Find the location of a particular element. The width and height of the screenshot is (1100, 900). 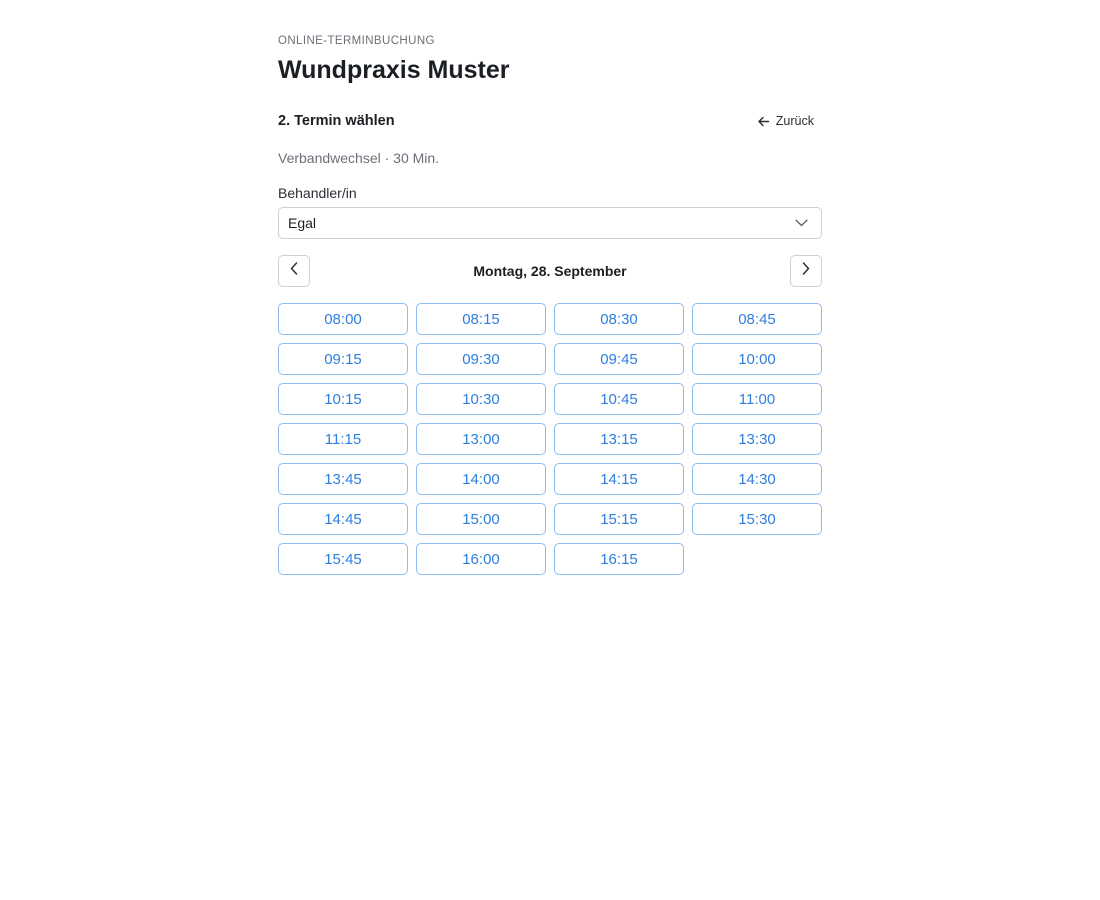

back-button-label: Zurück is located at coordinates (794, 121).